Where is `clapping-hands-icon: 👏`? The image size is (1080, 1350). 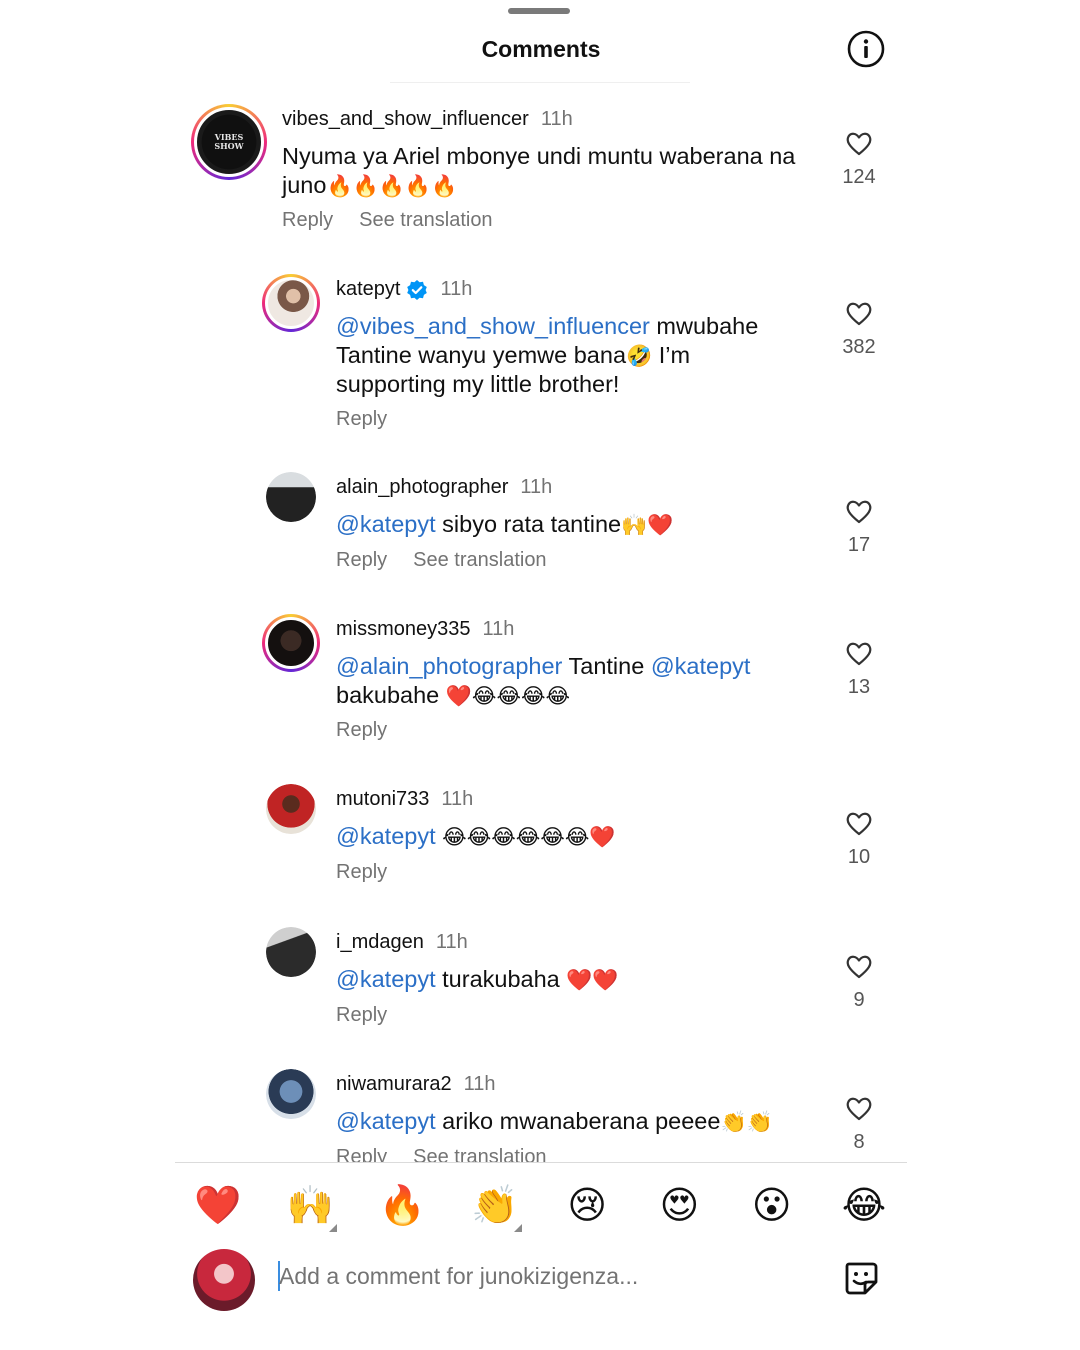
clapping-hands-icon: 👏 is located at coordinates (495, 1204).